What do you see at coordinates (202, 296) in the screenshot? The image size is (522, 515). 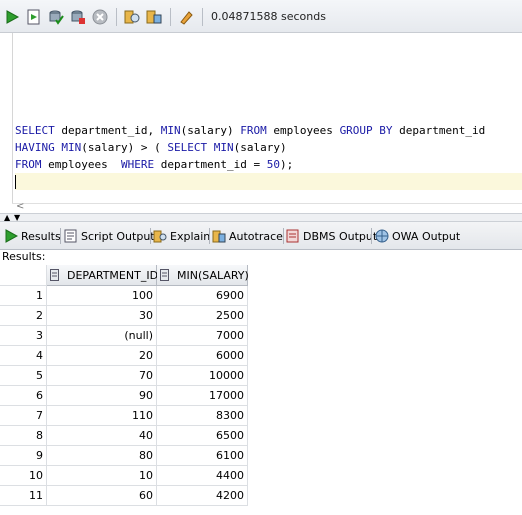 I see `cell-min-salary: 6900` at bounding box center [202, 296].